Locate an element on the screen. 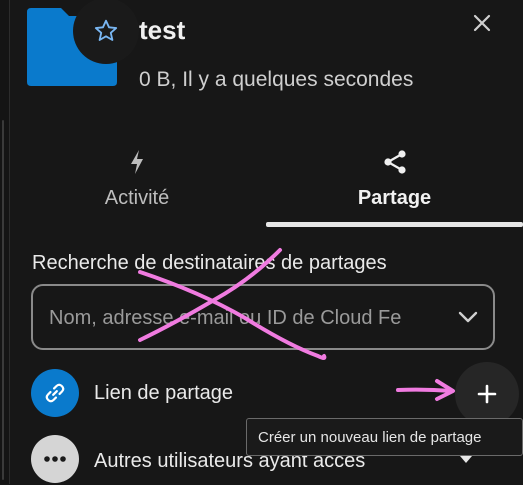 The height and width of the screenshot is (485, 523). file-meta: 0 B, Il y a quelques secondes is located at coordinates (276, 79).